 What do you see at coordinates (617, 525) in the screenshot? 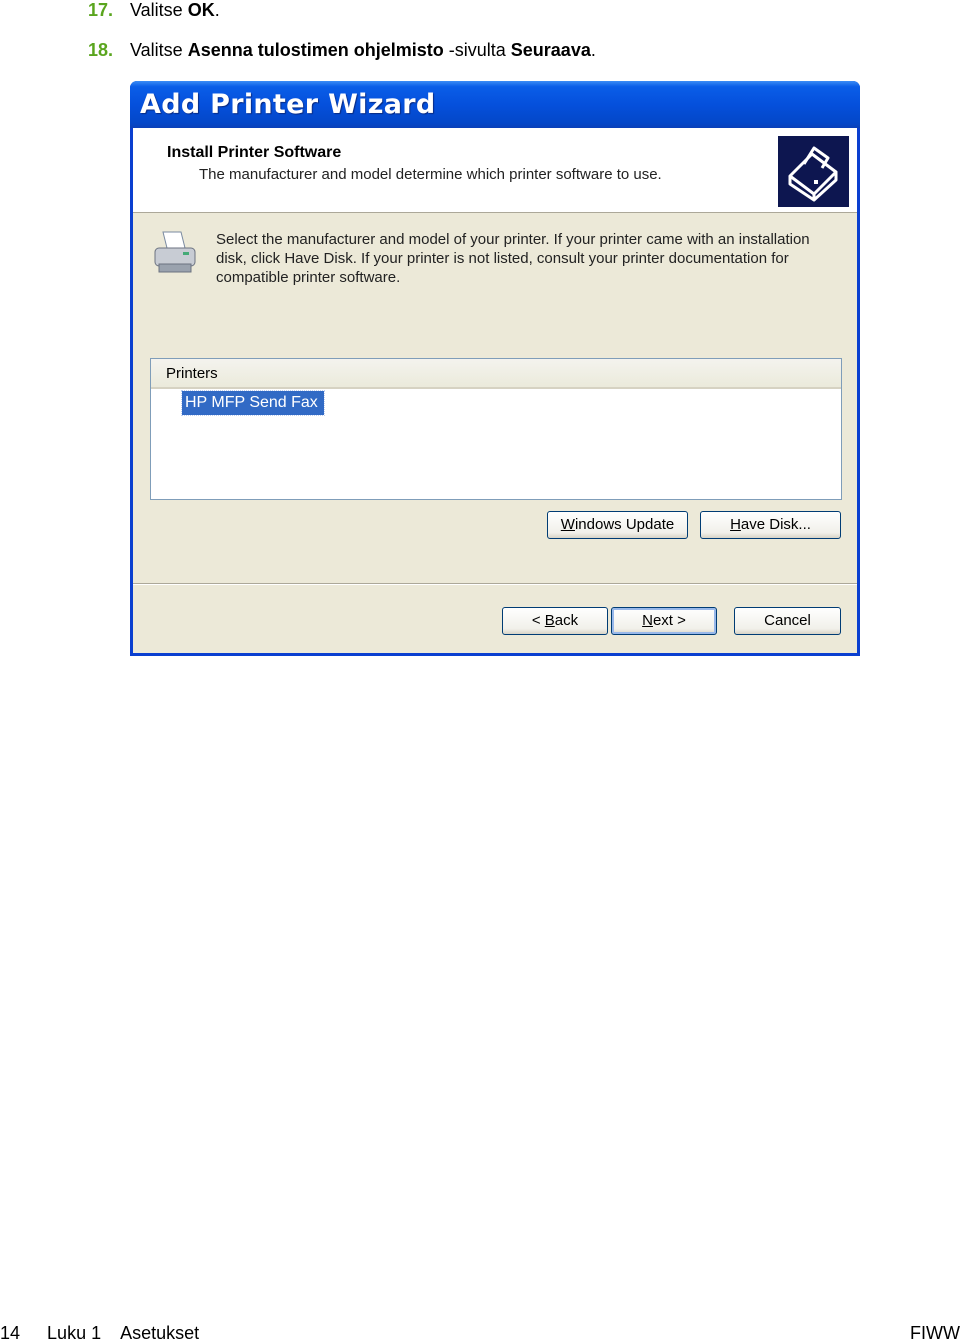
I see `windows-update-button: Windows Update` at bounding box center [617, 525].